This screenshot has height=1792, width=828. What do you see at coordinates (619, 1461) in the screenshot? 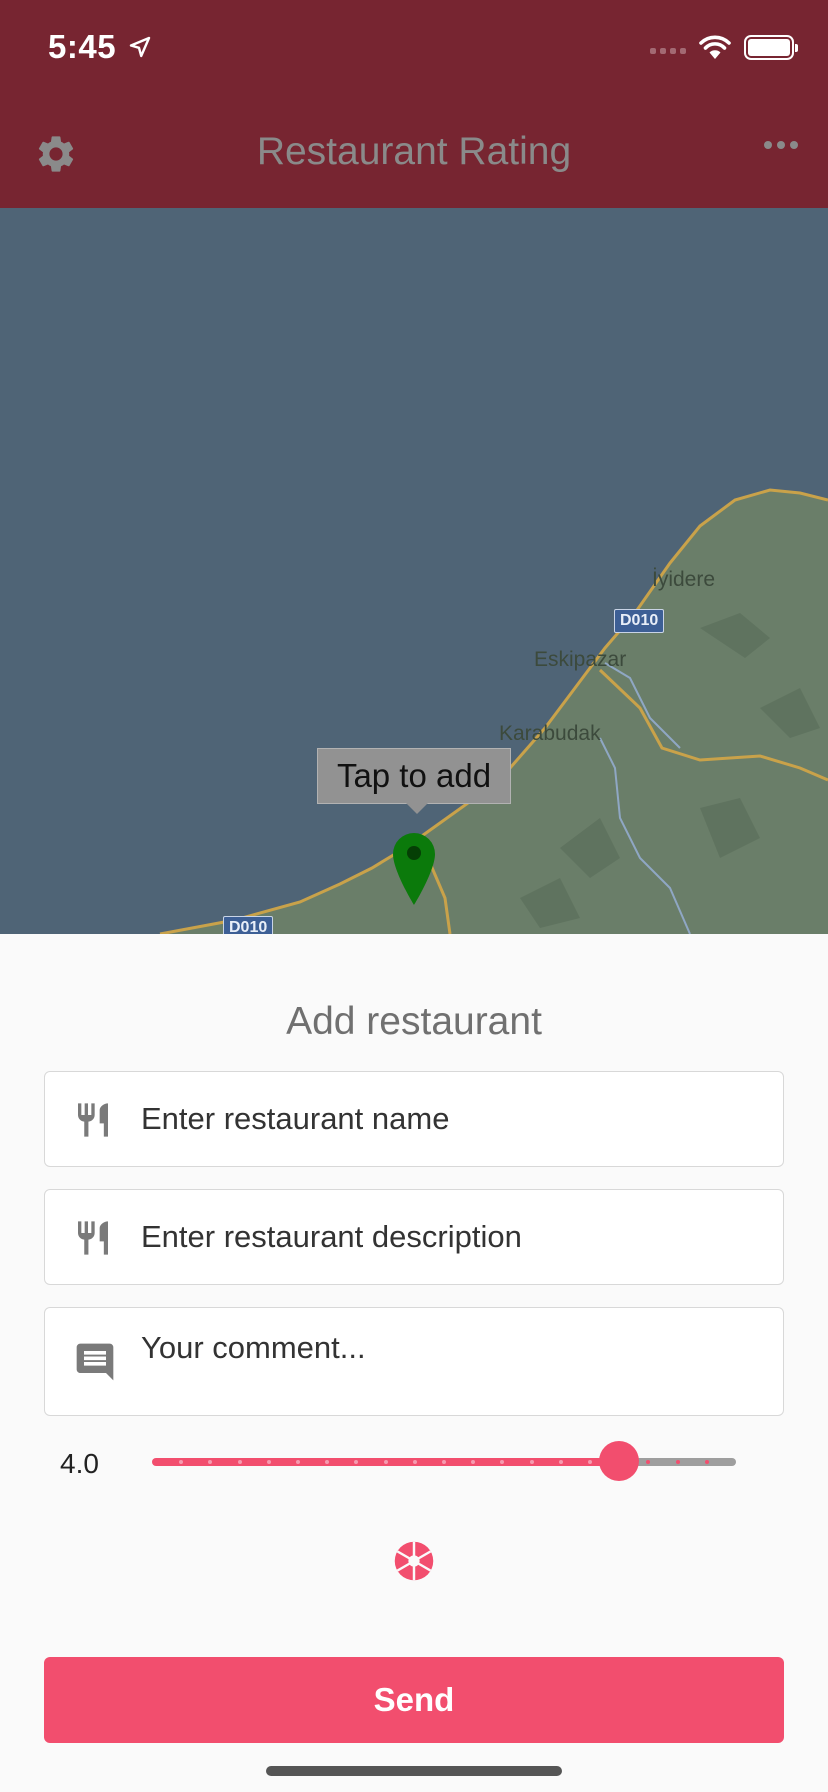
I see `slider-thumb` at bounding box center [619, 1461].